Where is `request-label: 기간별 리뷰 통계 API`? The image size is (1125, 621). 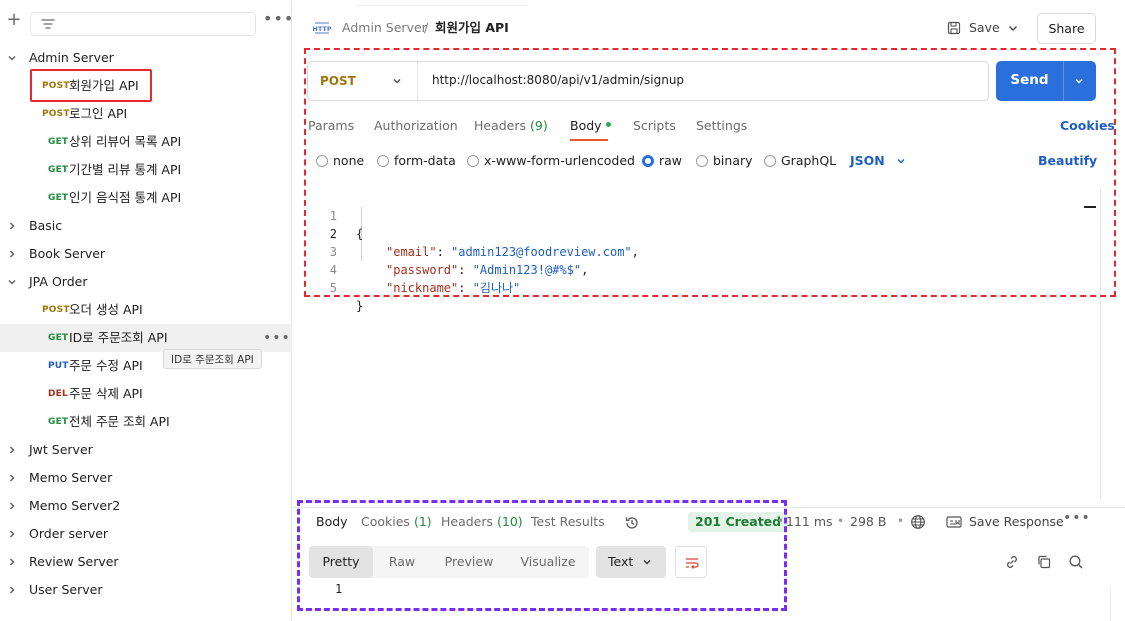 request-label: 기간별 리뷰 통계 API is located at coordinates (125, 169).